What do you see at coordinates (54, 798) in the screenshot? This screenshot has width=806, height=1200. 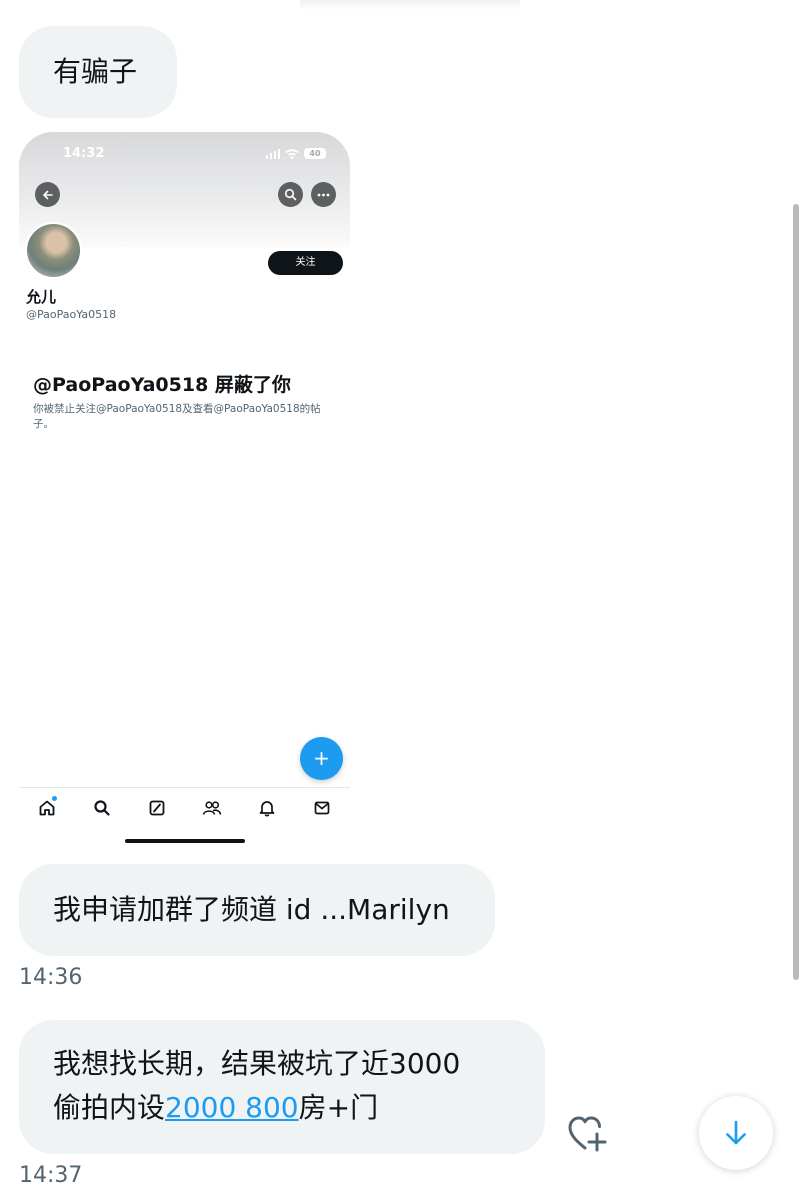 I see `notification-dot` at bounding box center [54, 798].